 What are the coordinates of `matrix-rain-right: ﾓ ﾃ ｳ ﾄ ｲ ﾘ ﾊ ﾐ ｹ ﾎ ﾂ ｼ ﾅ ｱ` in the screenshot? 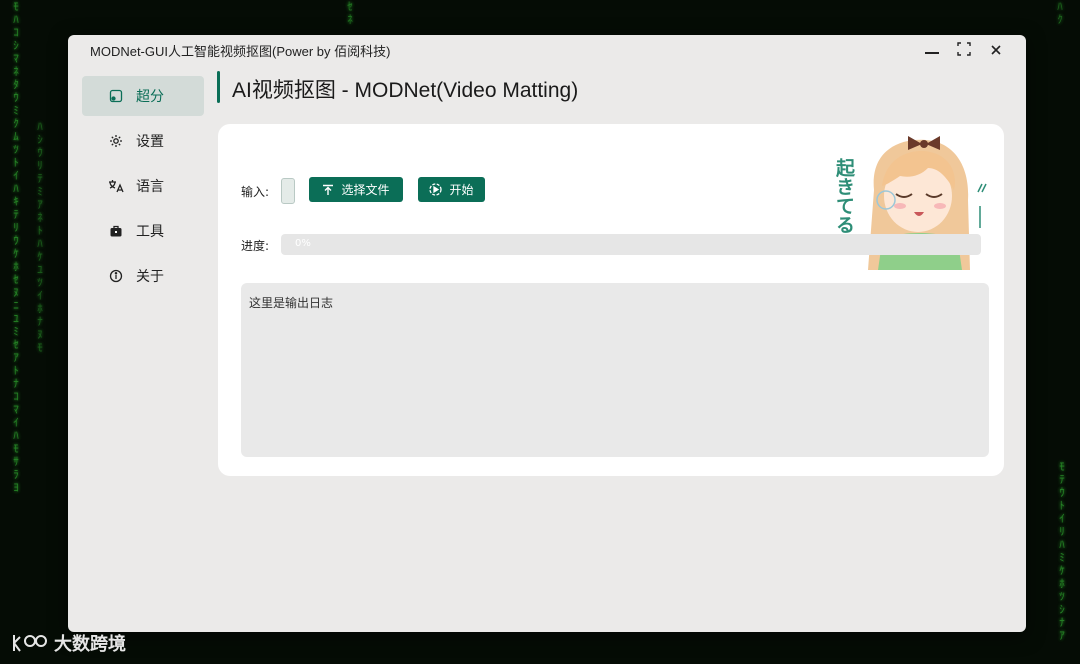 It's located at (1062, 551).